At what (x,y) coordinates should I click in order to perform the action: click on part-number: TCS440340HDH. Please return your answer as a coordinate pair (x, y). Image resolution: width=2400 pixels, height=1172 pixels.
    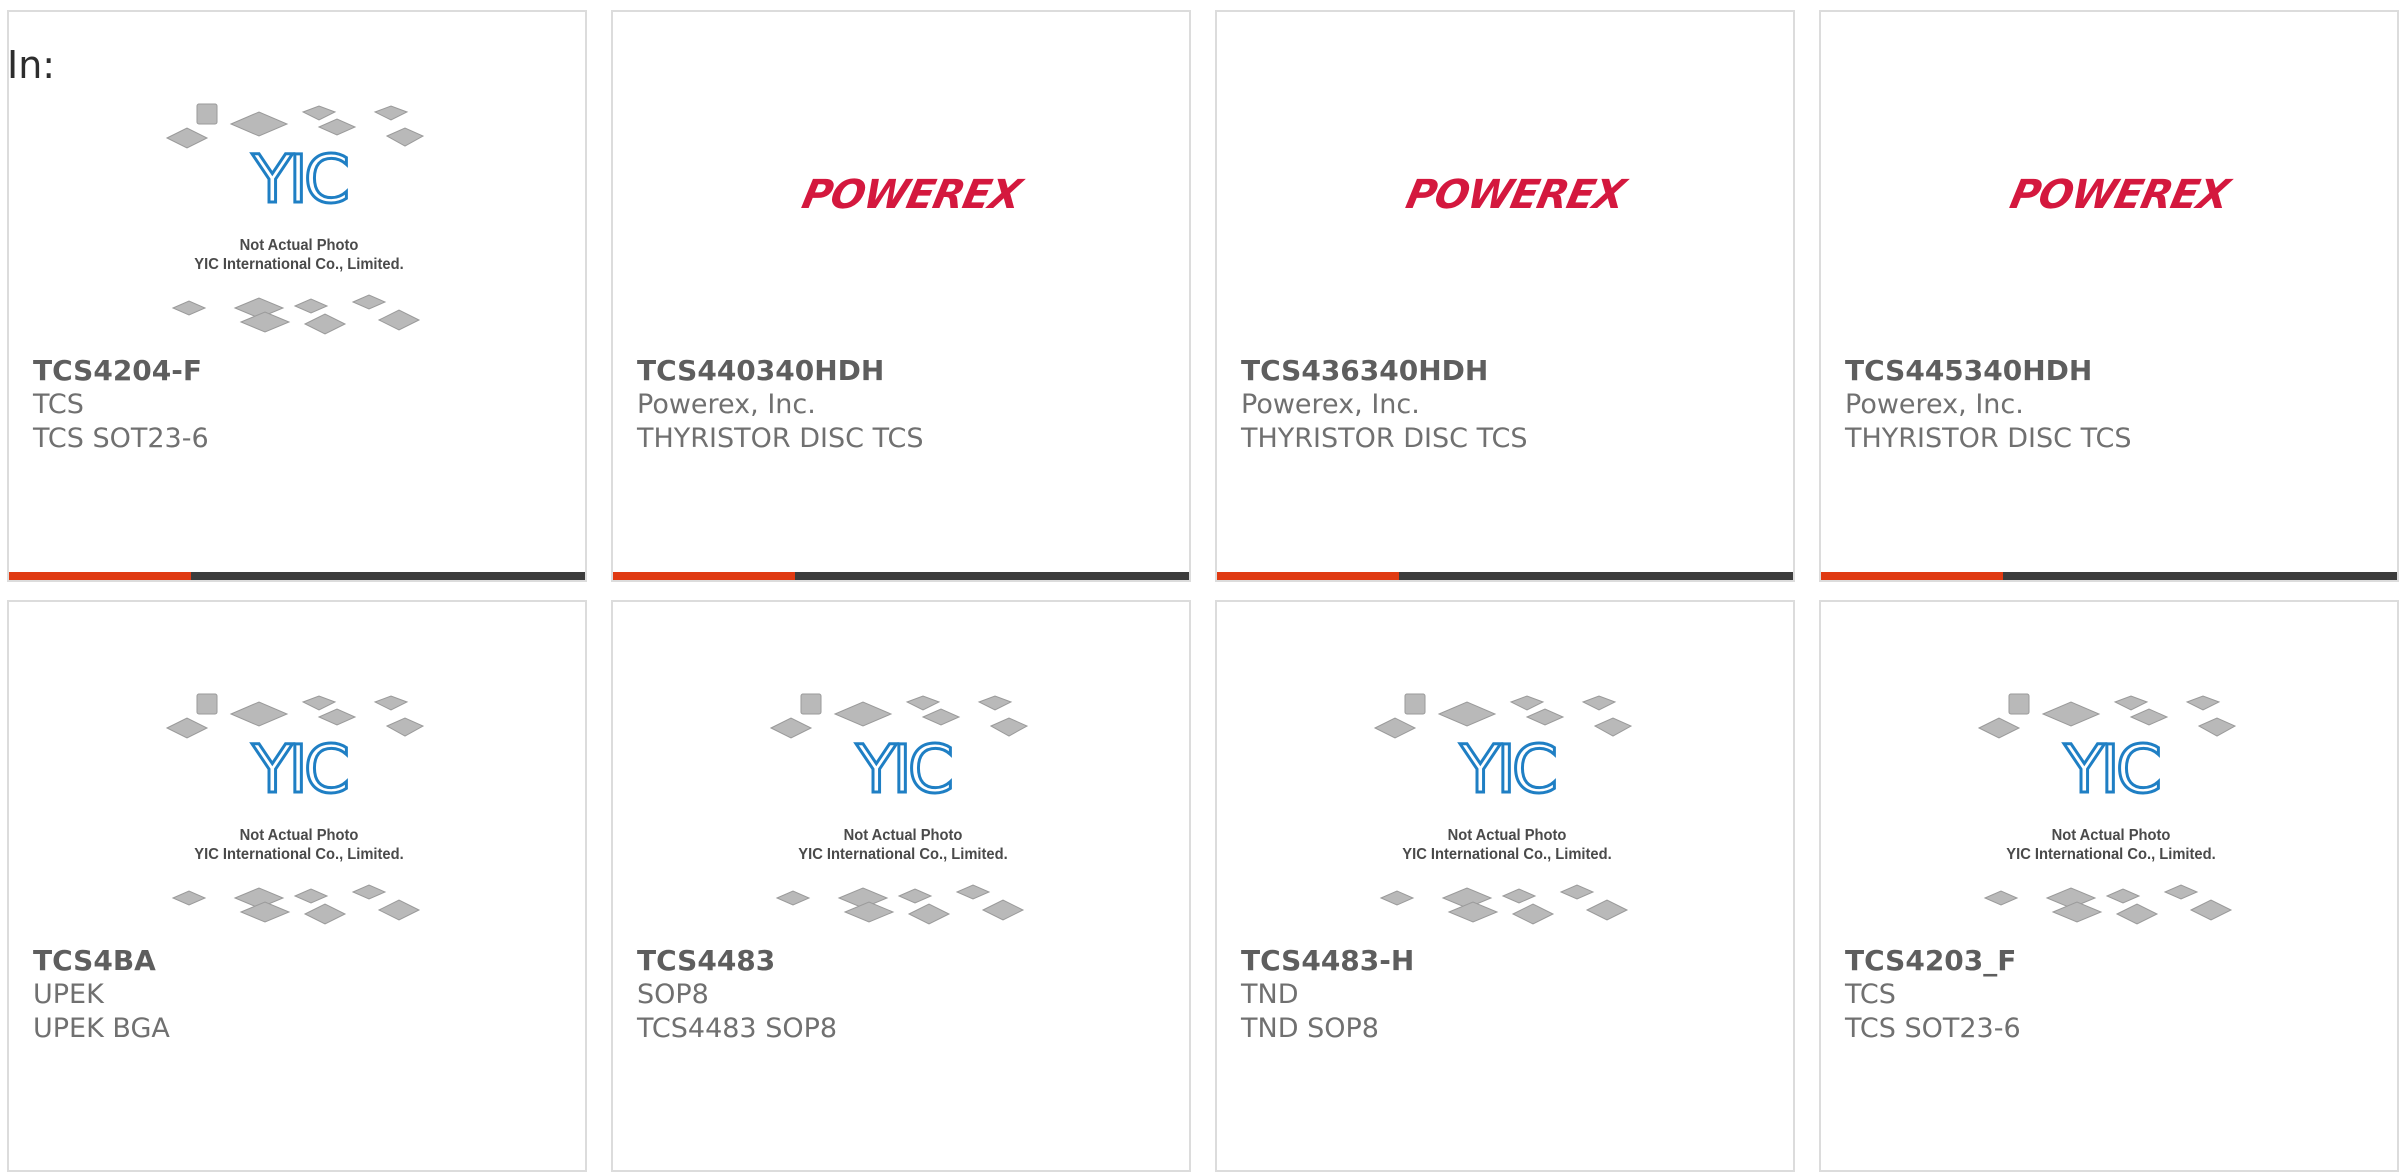
    Looking at the image, I should click on (760, 371).